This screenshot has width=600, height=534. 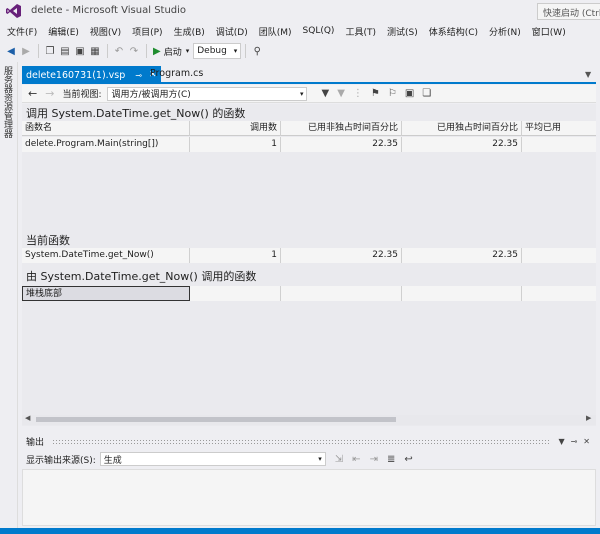 What do you see at coordinates (13, 11) in the screenshot?
I see `visual-studio-logo-icon` at bounding box center [13, 11].